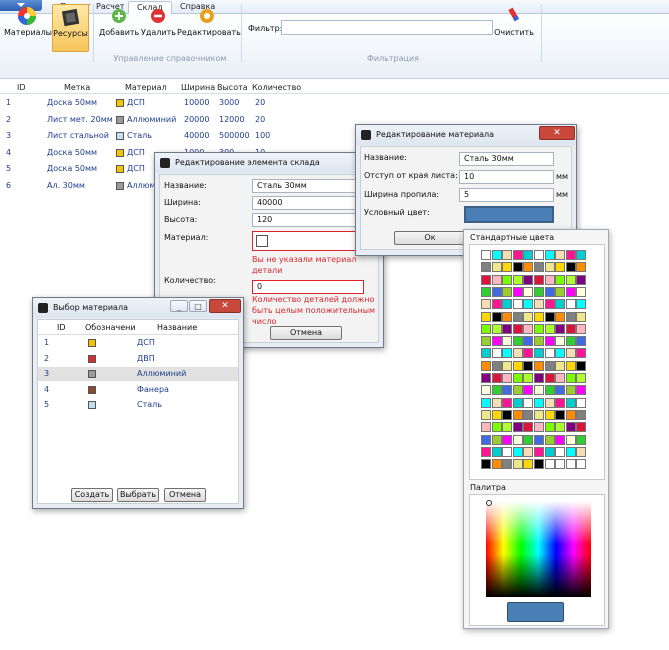  What do you see at coordinates (92, 389) in the screenshot?
I see `list-item-swatch` at bounding box center [92, 389].